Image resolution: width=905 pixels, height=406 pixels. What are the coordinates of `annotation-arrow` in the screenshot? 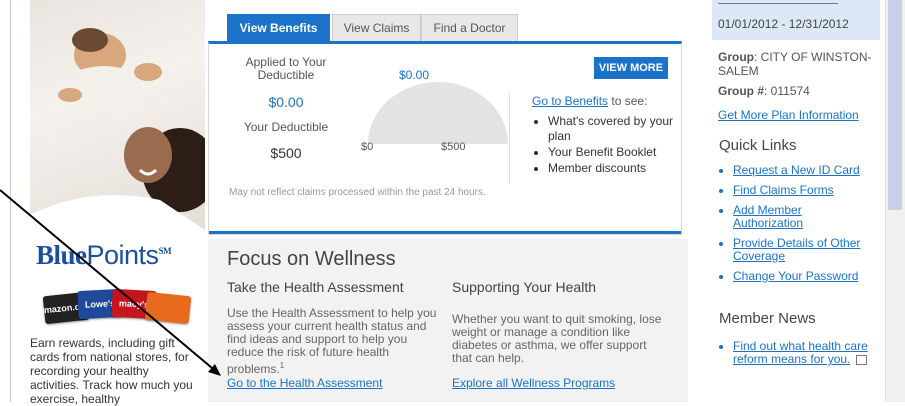 It's located at (110, 282).